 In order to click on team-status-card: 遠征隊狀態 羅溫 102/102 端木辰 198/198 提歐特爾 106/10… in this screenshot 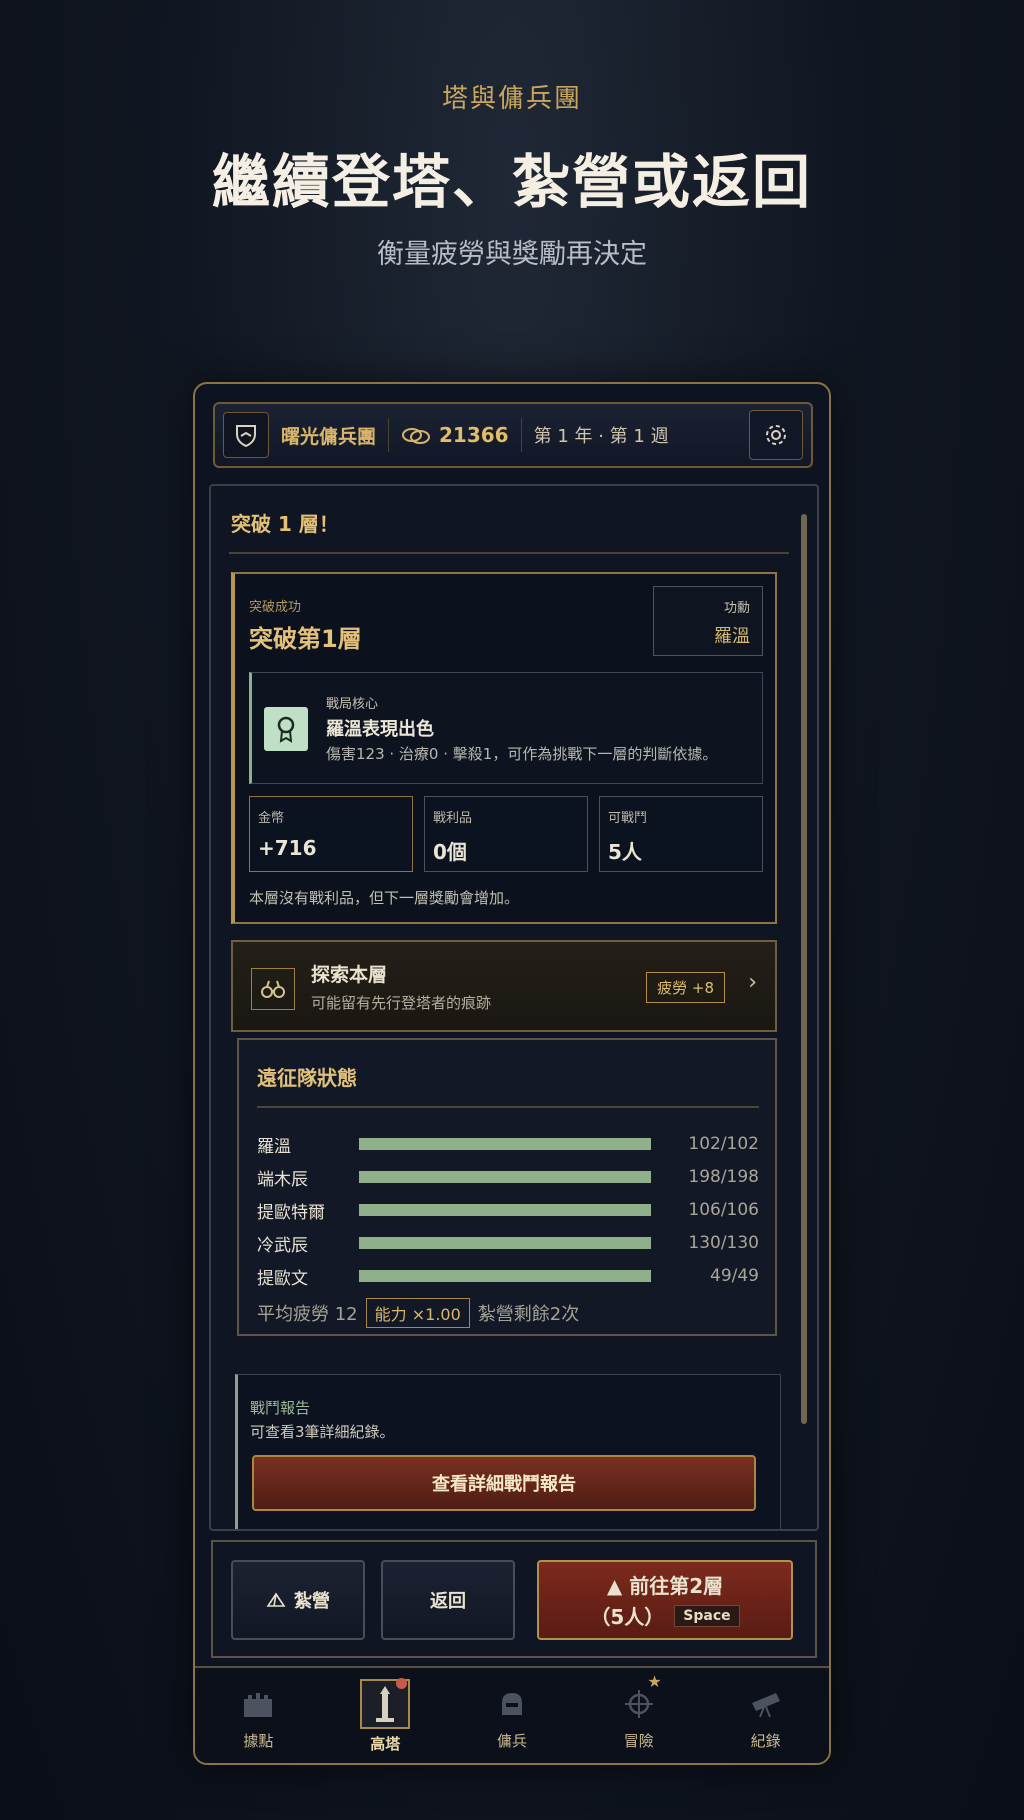, I will do `click(507, 1187)`.